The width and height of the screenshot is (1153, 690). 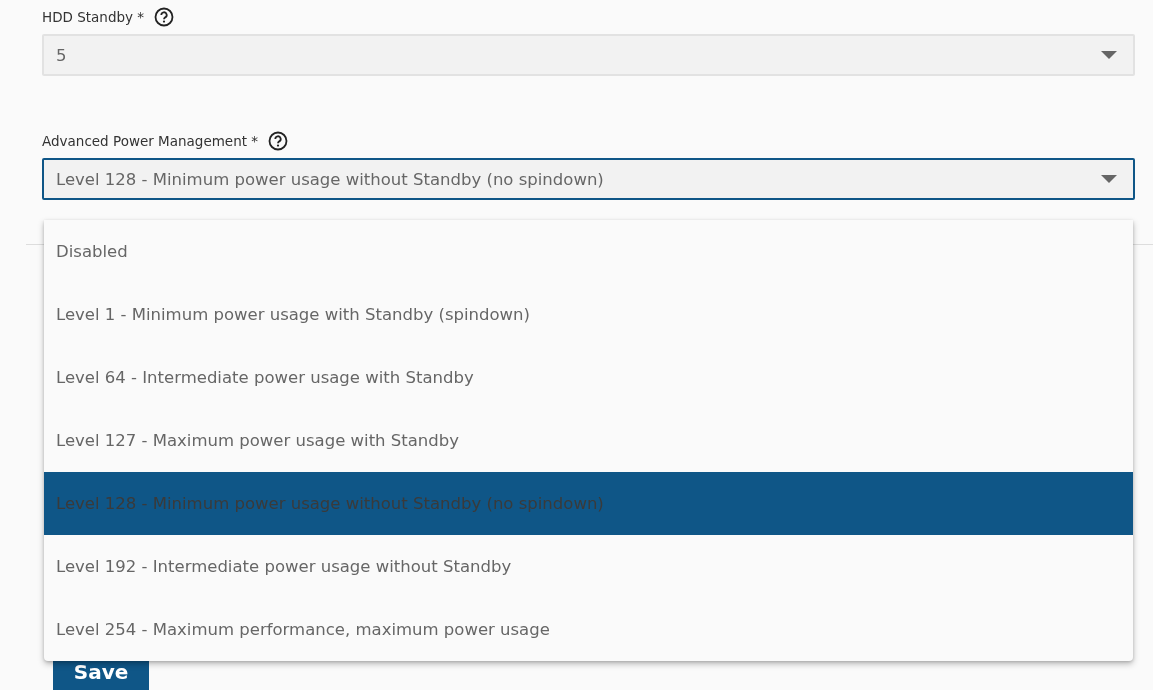 I want to click on select-field: 5, so click(x=588, y=55).